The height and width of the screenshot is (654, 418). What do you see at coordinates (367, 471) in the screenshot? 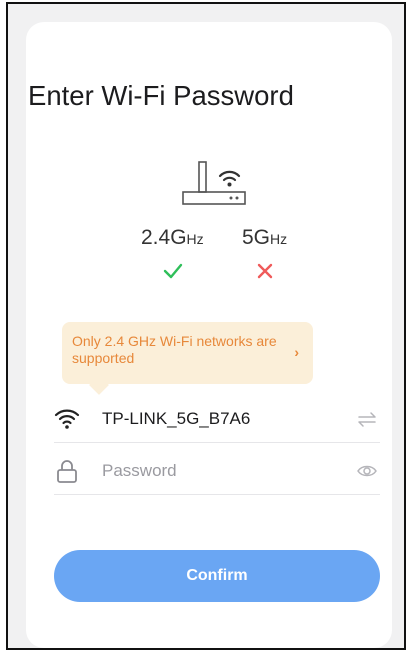
I see `eye-icon` at bounding box center [367, 471].